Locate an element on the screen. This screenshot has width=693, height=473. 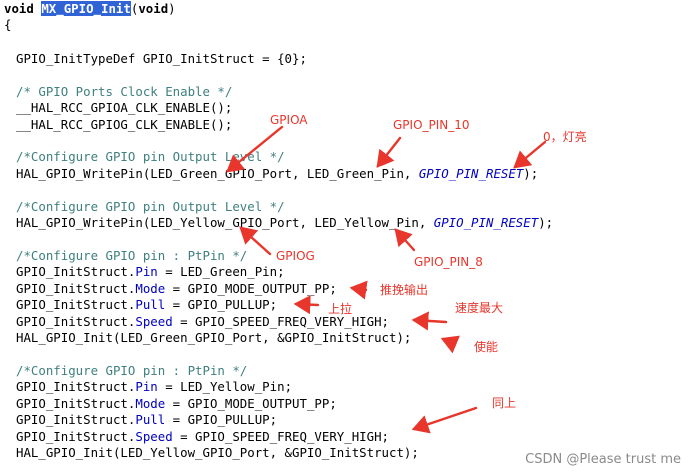
annotation-gpio-pin-10: GPIO_PIN_10 is located at coordinates (431, 125).